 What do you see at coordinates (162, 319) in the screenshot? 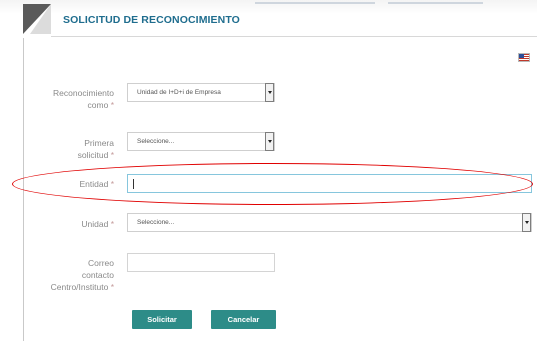
I see `solicitar-button: Solicitar` at bounding box center [162, 319].